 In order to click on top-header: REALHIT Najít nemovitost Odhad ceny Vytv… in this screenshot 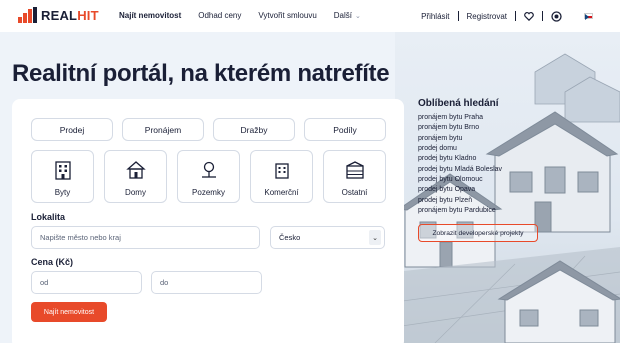, I will do `click(310, 16)`.